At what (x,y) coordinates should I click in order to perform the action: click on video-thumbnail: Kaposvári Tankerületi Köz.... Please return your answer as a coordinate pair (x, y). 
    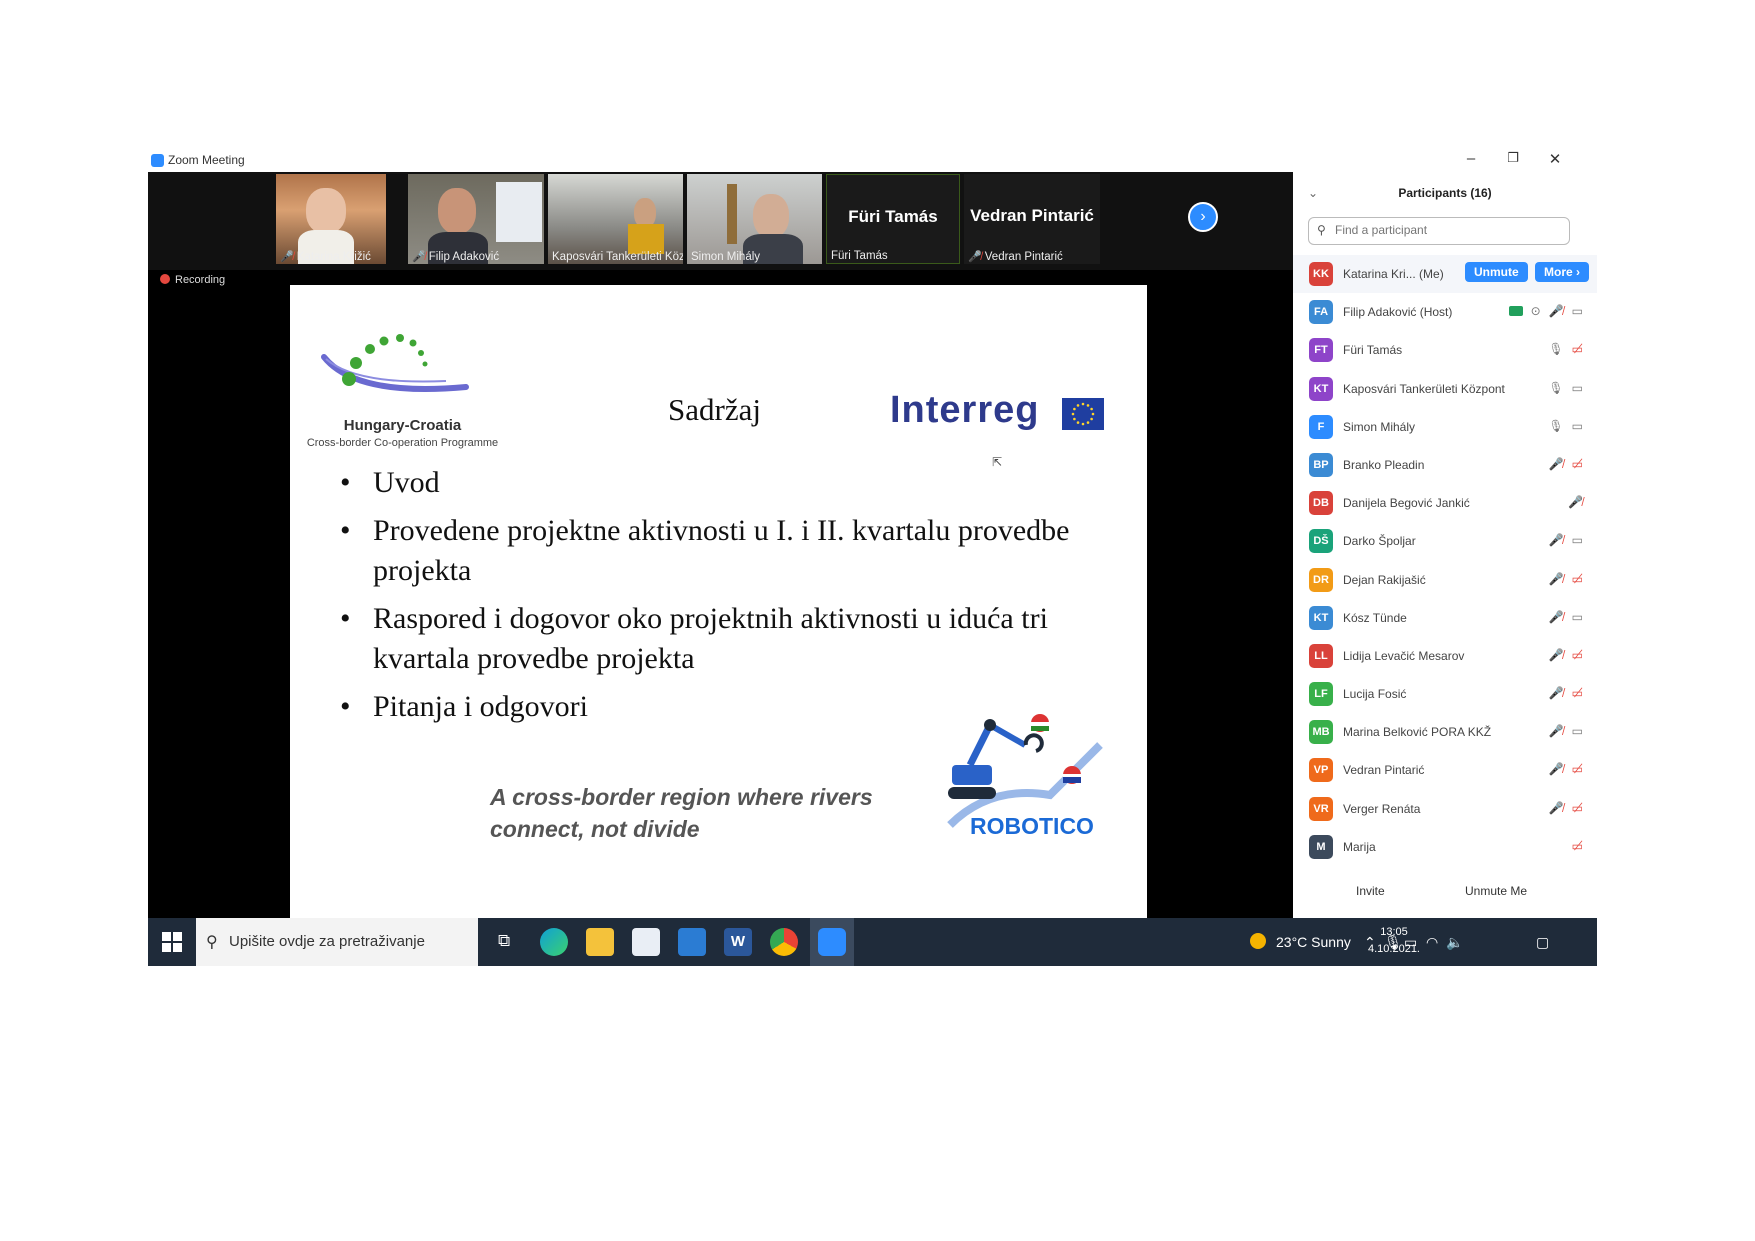
    Looking at the image, I should click on (615, 219).